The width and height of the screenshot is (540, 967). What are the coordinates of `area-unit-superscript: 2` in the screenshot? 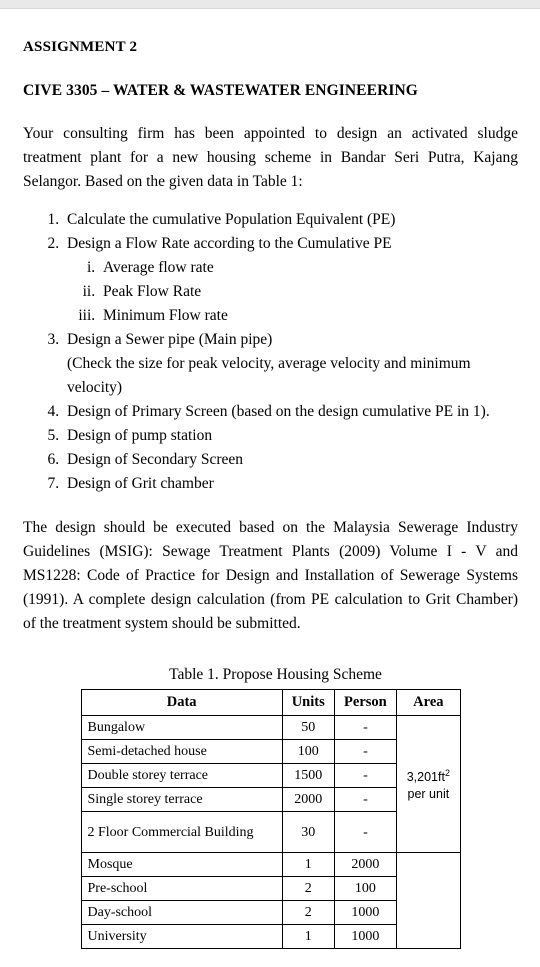 It's located at (447, 772).